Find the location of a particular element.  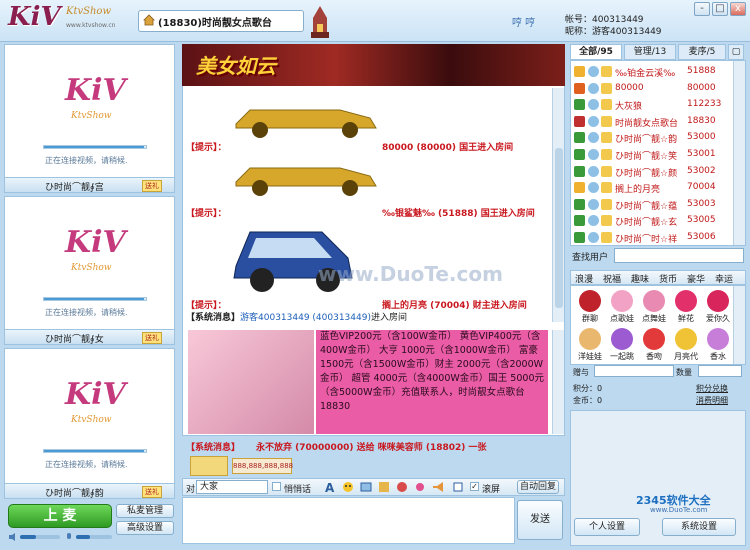

list-menu-icon: ▢ is located at coordinates (736, 52).